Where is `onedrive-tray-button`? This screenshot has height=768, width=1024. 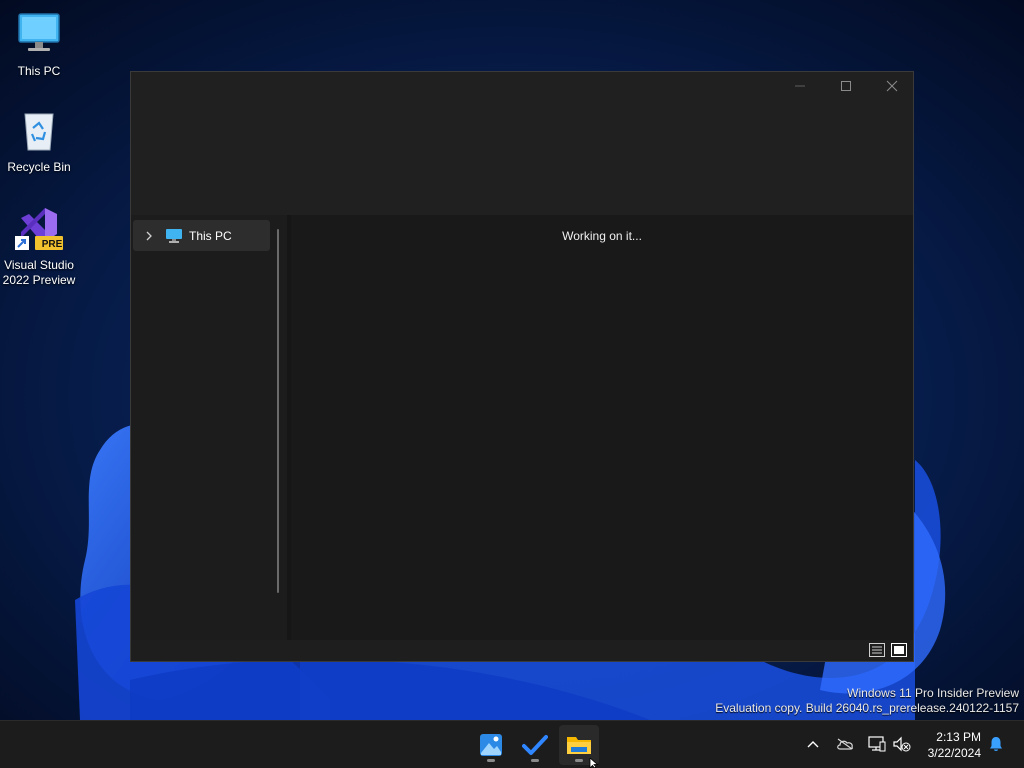
onedrive-tray-button is located at coordinates (845, 744).